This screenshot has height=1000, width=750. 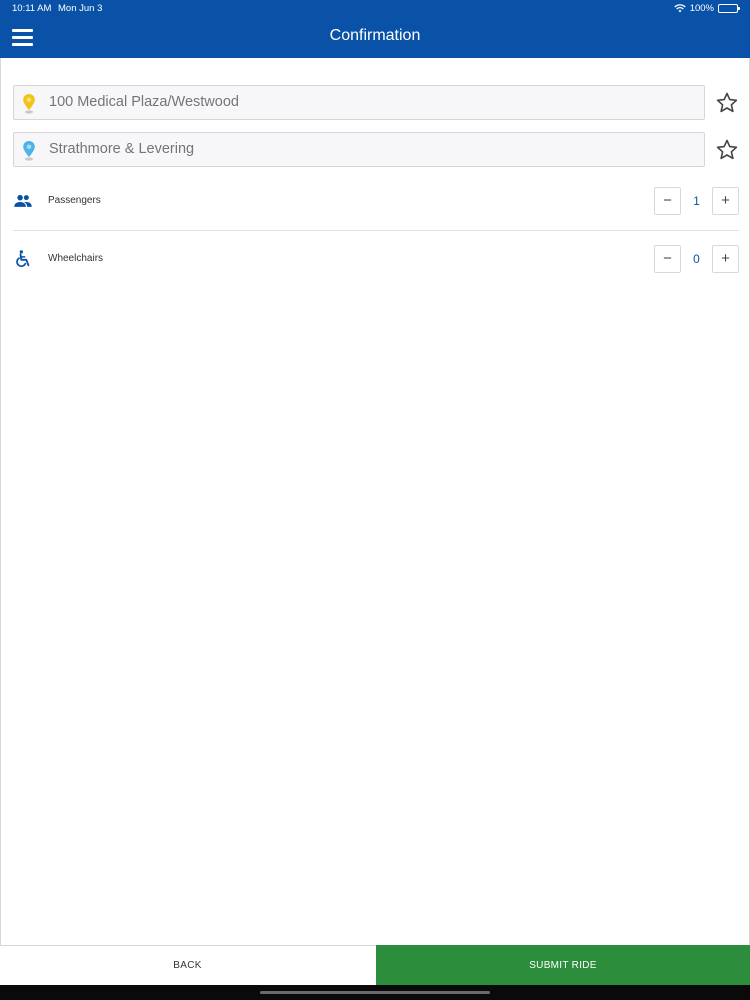 I want to click on wheelchairs-stepper: − 0 +, so click(x=696, y=259).